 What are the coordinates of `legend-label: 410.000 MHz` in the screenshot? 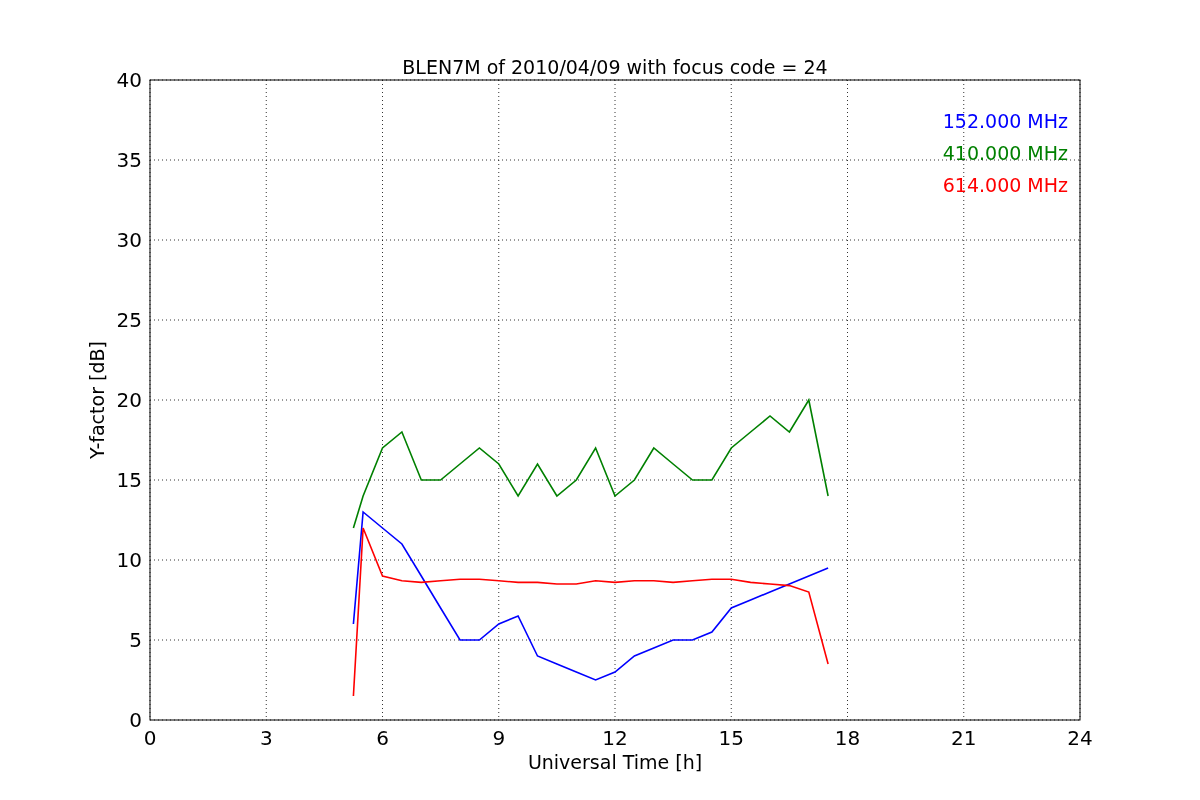 It's located at (1005, 153).